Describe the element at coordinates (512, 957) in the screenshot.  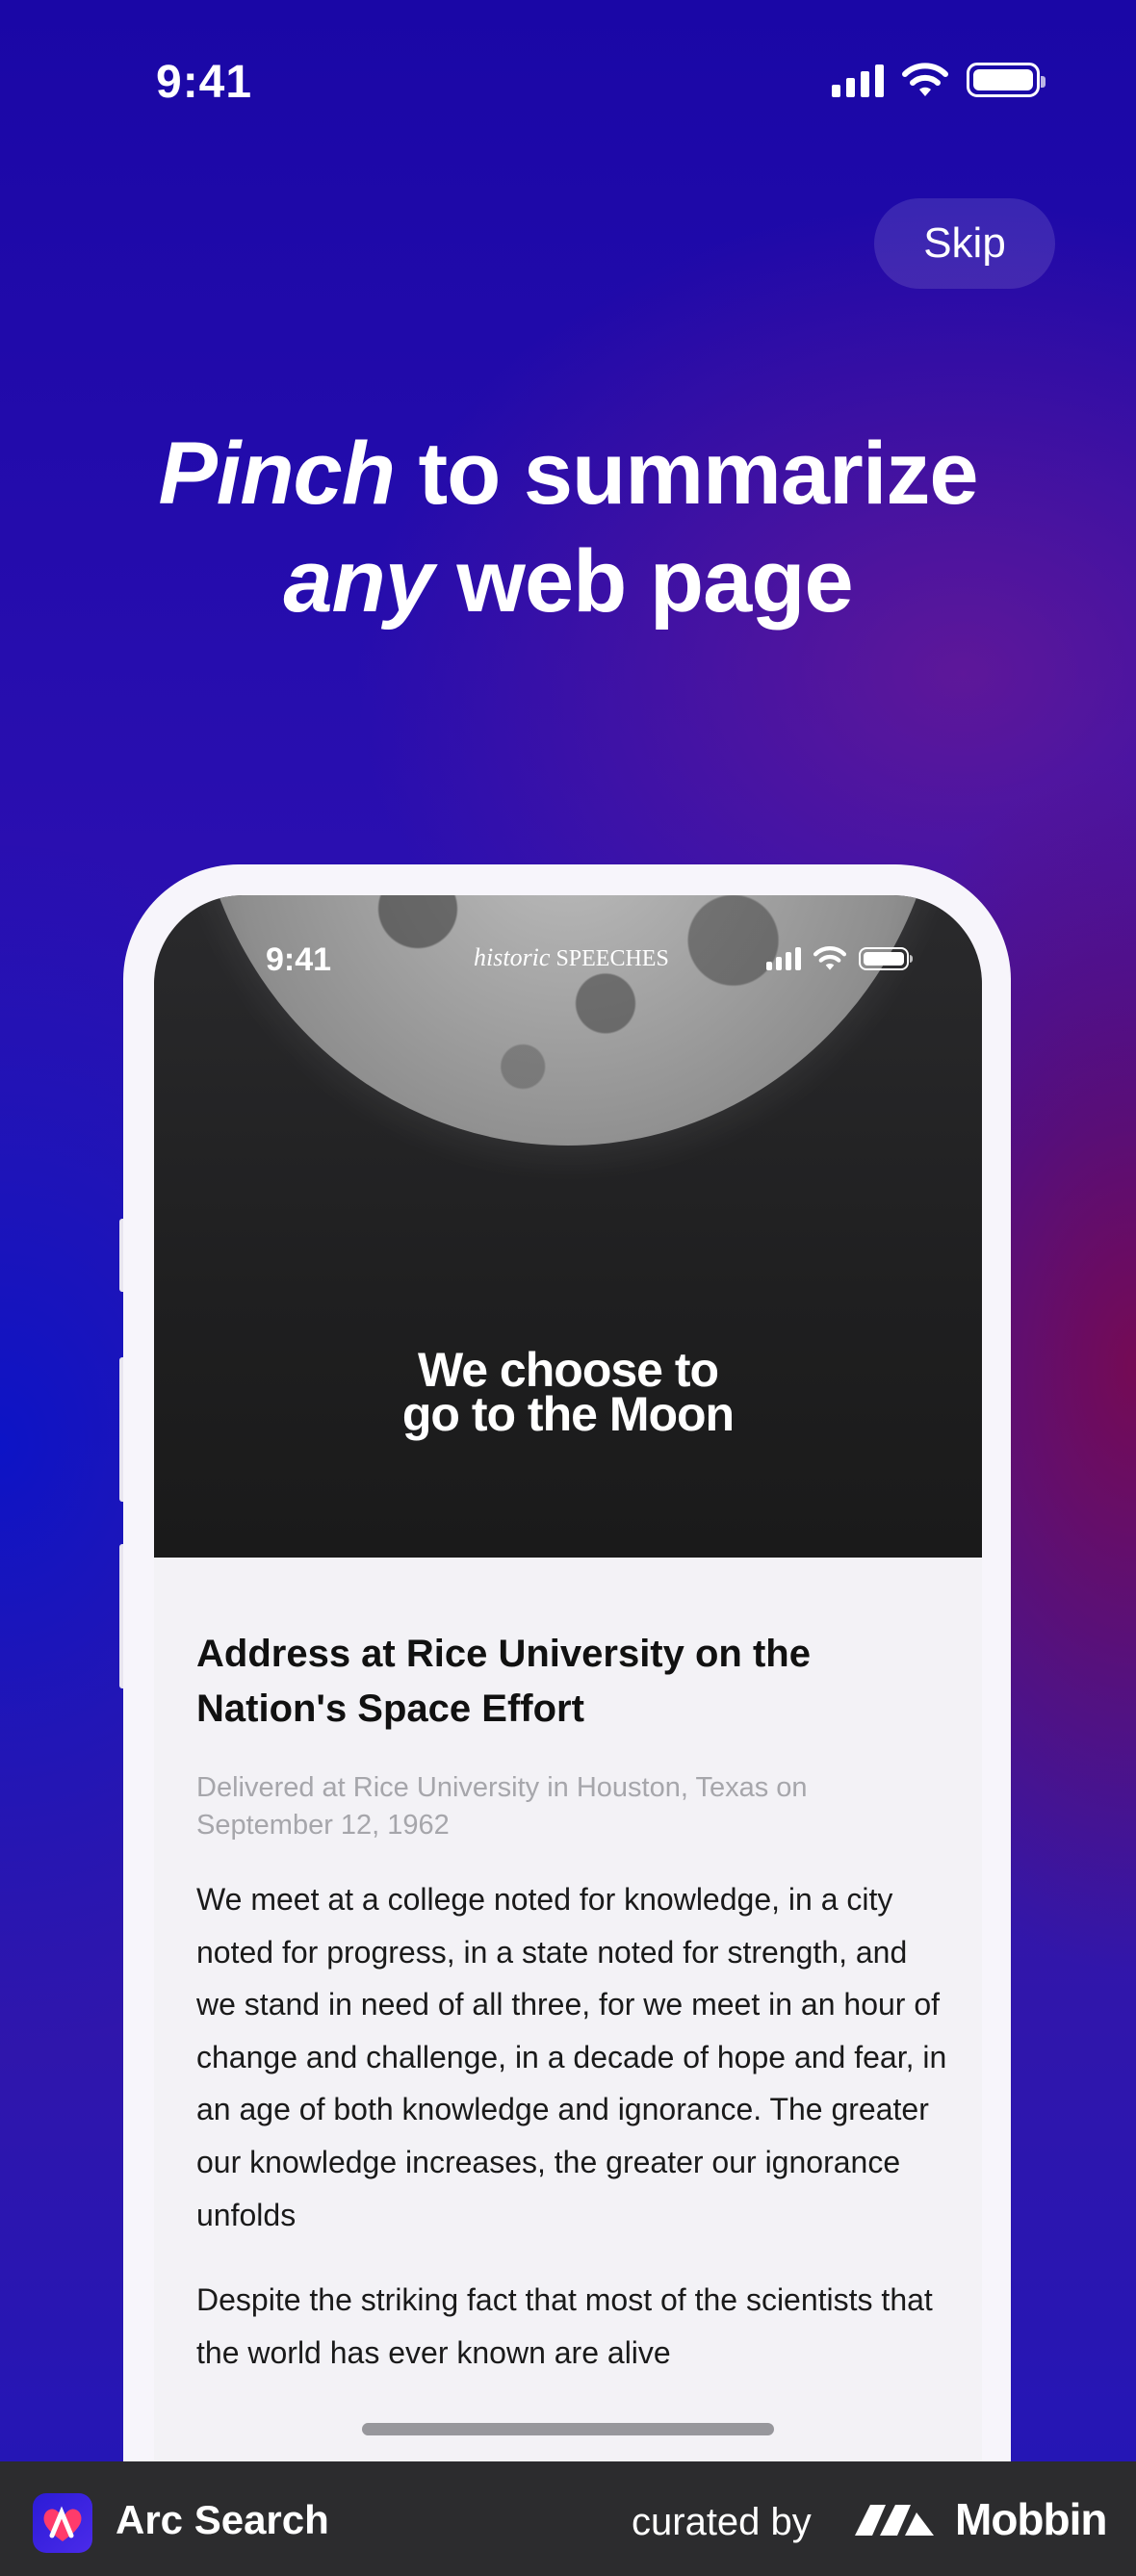
I see `site-brand-italic: historic` at that location.